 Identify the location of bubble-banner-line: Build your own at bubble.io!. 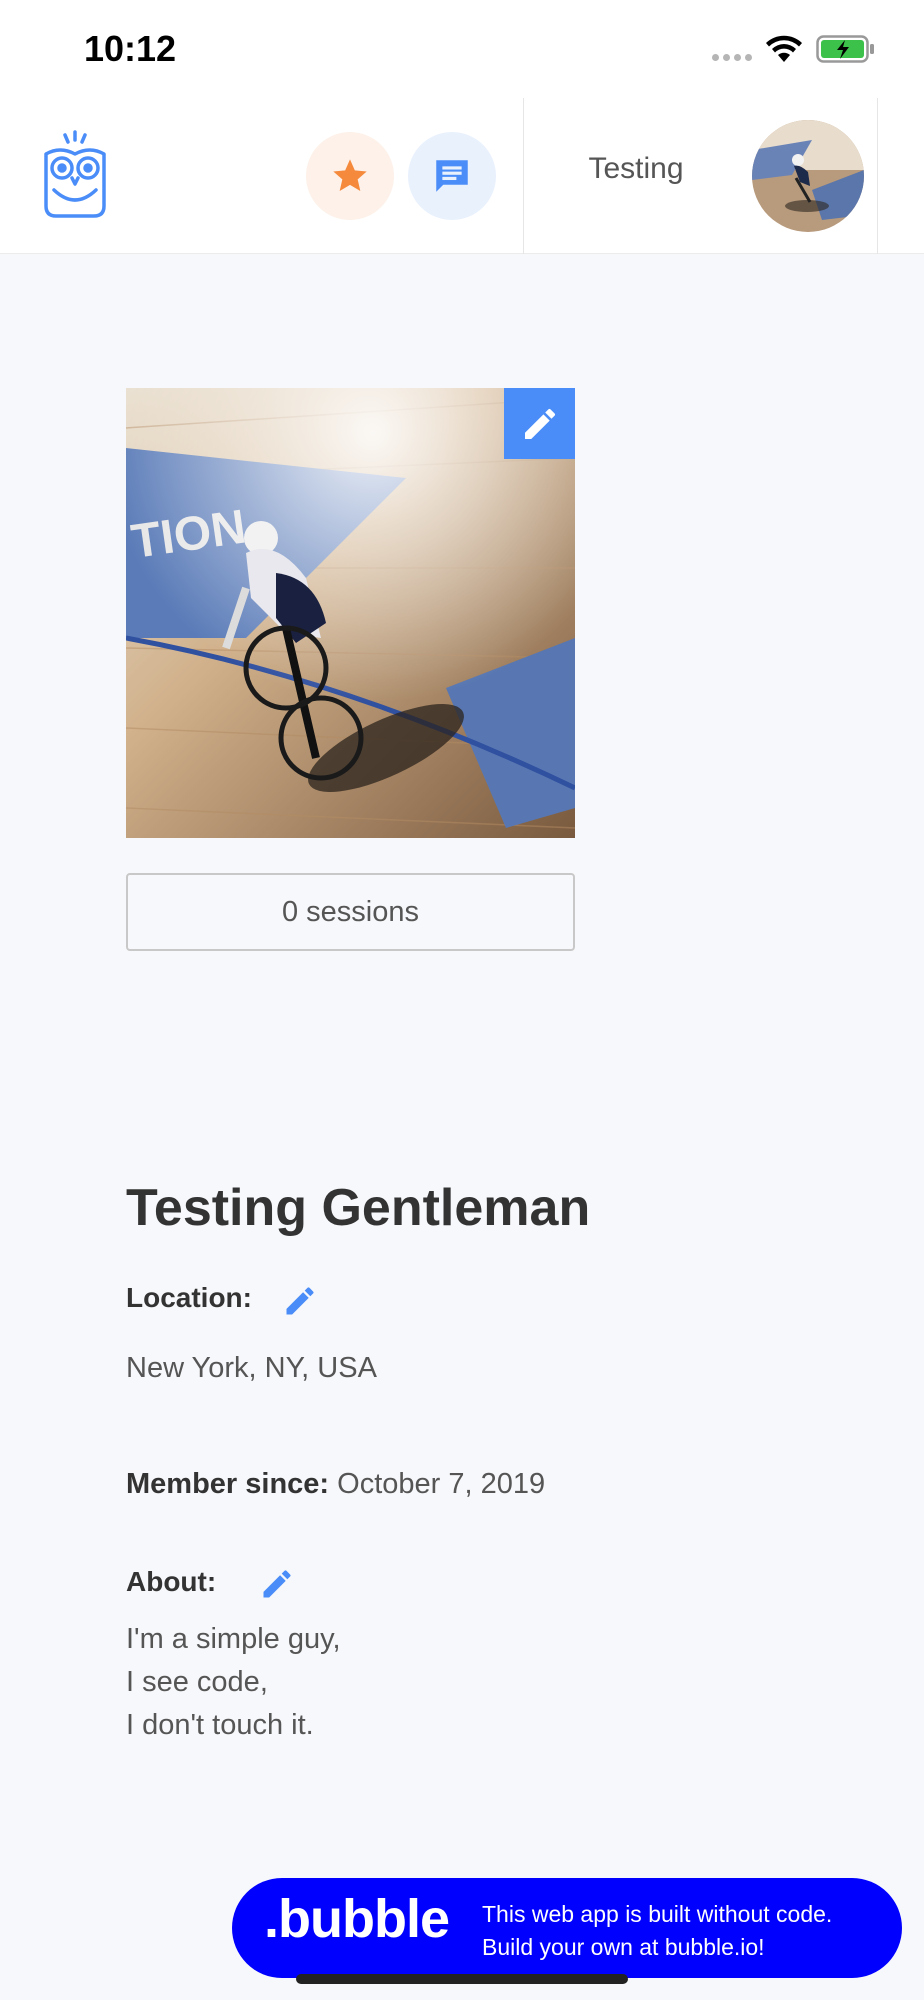
(623, 1947).